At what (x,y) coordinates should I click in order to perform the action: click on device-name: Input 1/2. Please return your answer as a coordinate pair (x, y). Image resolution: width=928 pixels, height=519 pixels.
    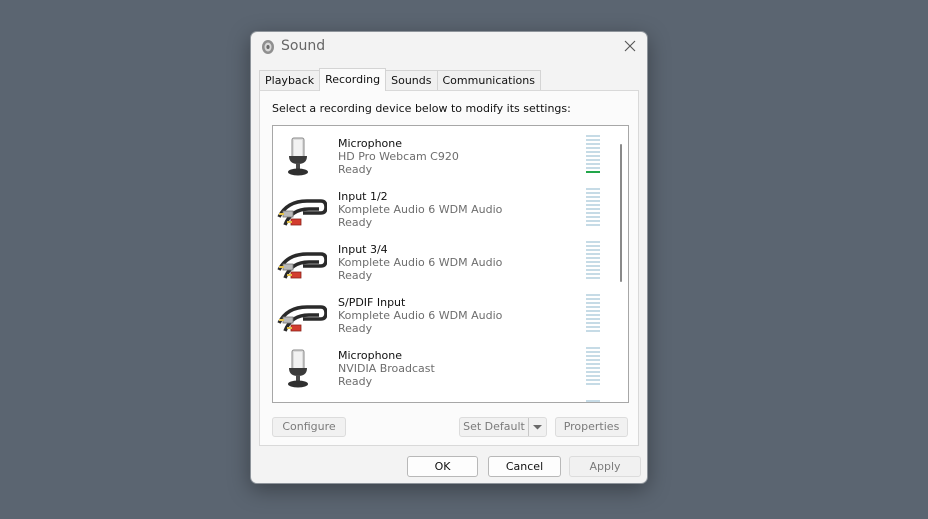
    Looking at the image, I should click on (363, 196).